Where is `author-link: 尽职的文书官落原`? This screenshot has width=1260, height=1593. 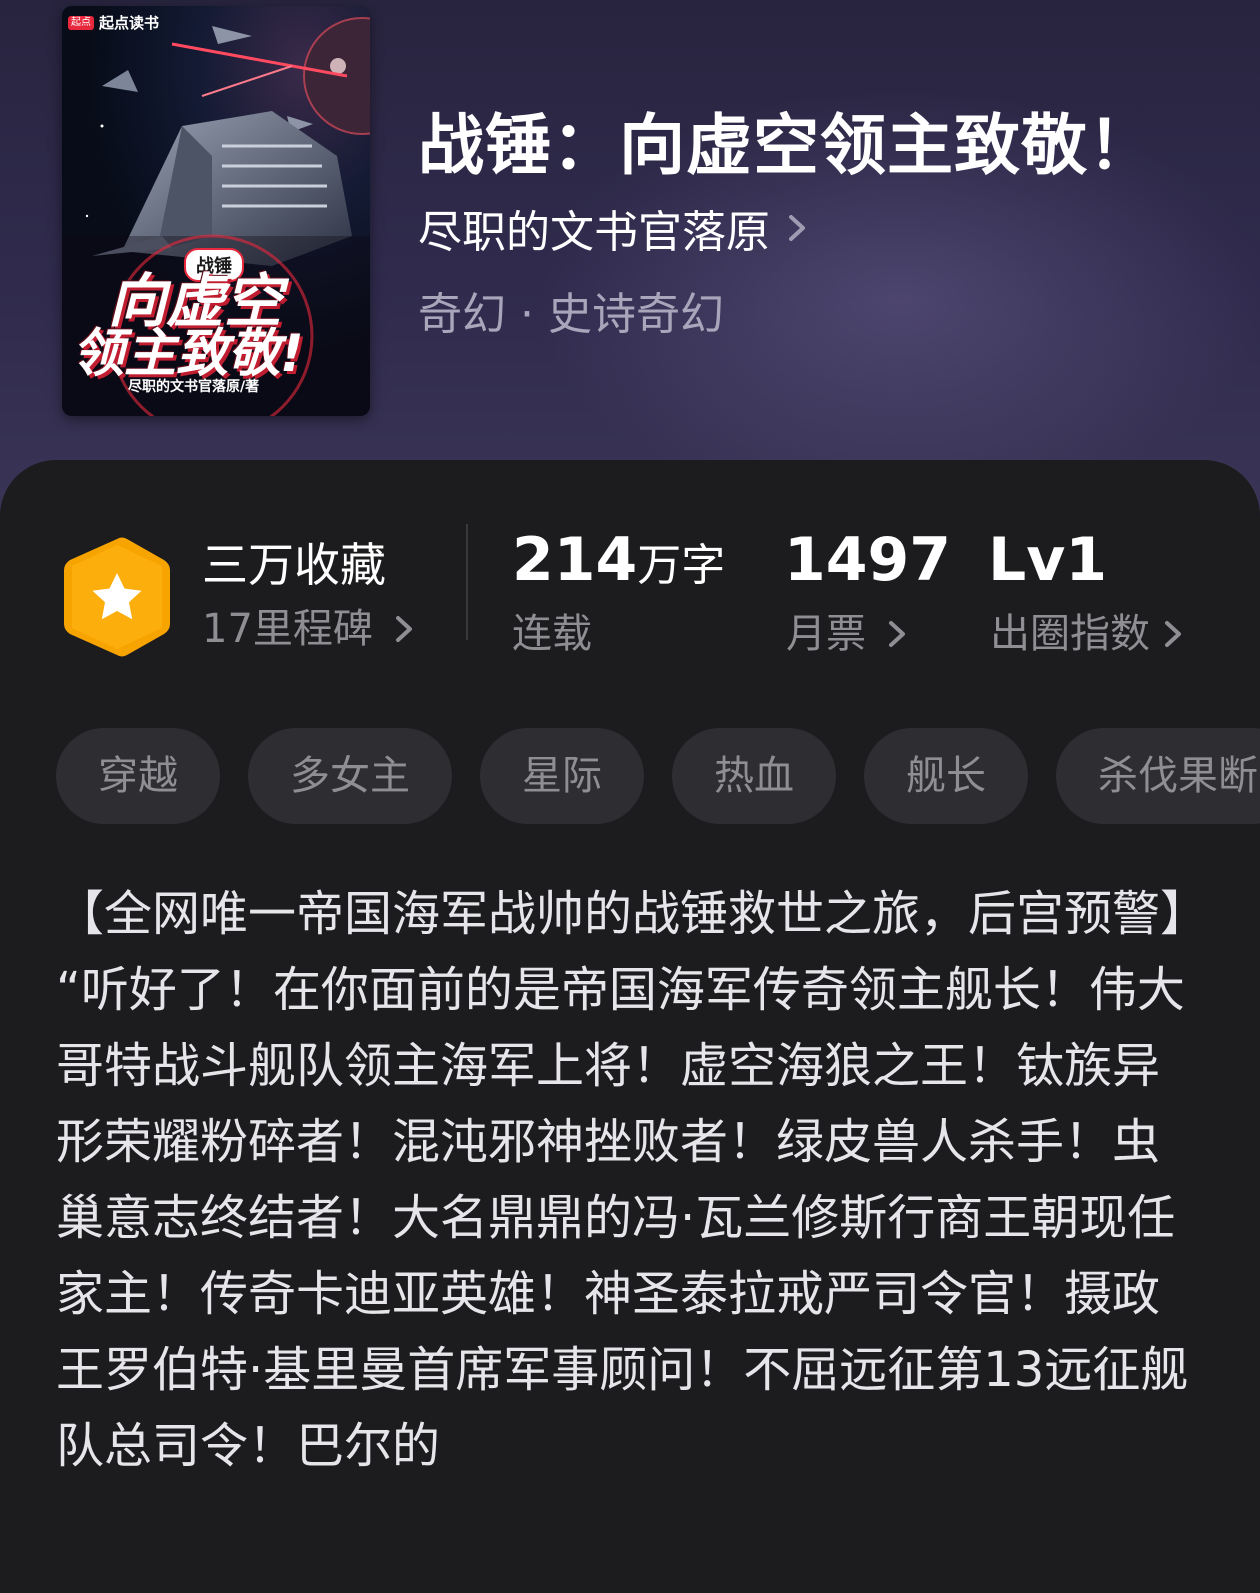
author-link: 尽职的文书官落原 is located at coordinates (614, 228).